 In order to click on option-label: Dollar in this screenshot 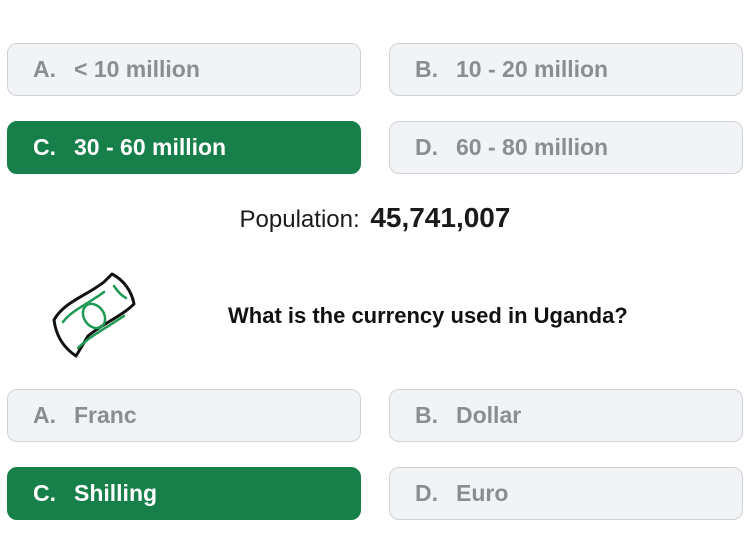, I will do `click(489, 415)`.